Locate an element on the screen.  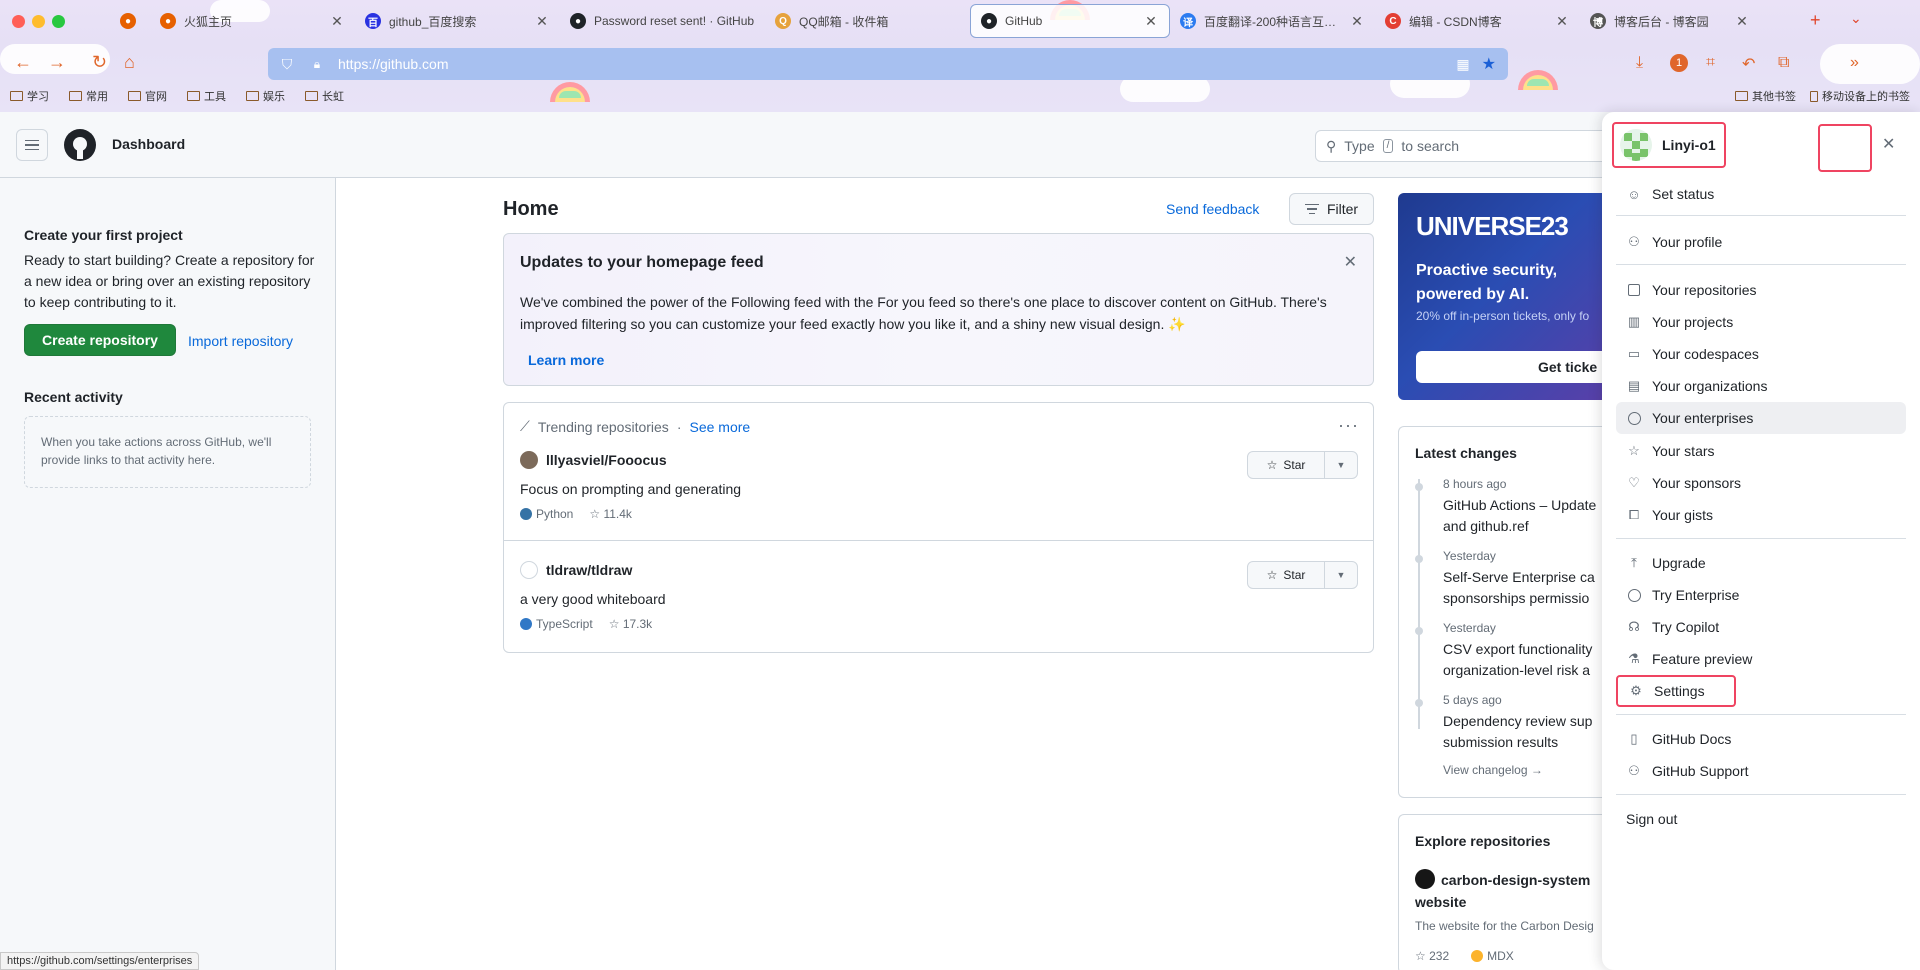
bookmark-folder: 工具 is located at coordinates (206, 96).